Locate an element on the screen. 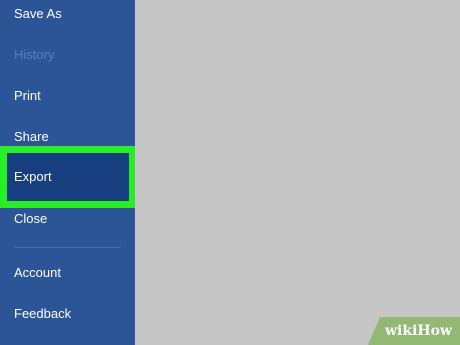 The width and height of the screenshot is (460, 345). menu-item-close: Close is located at coordinates (67, 219).